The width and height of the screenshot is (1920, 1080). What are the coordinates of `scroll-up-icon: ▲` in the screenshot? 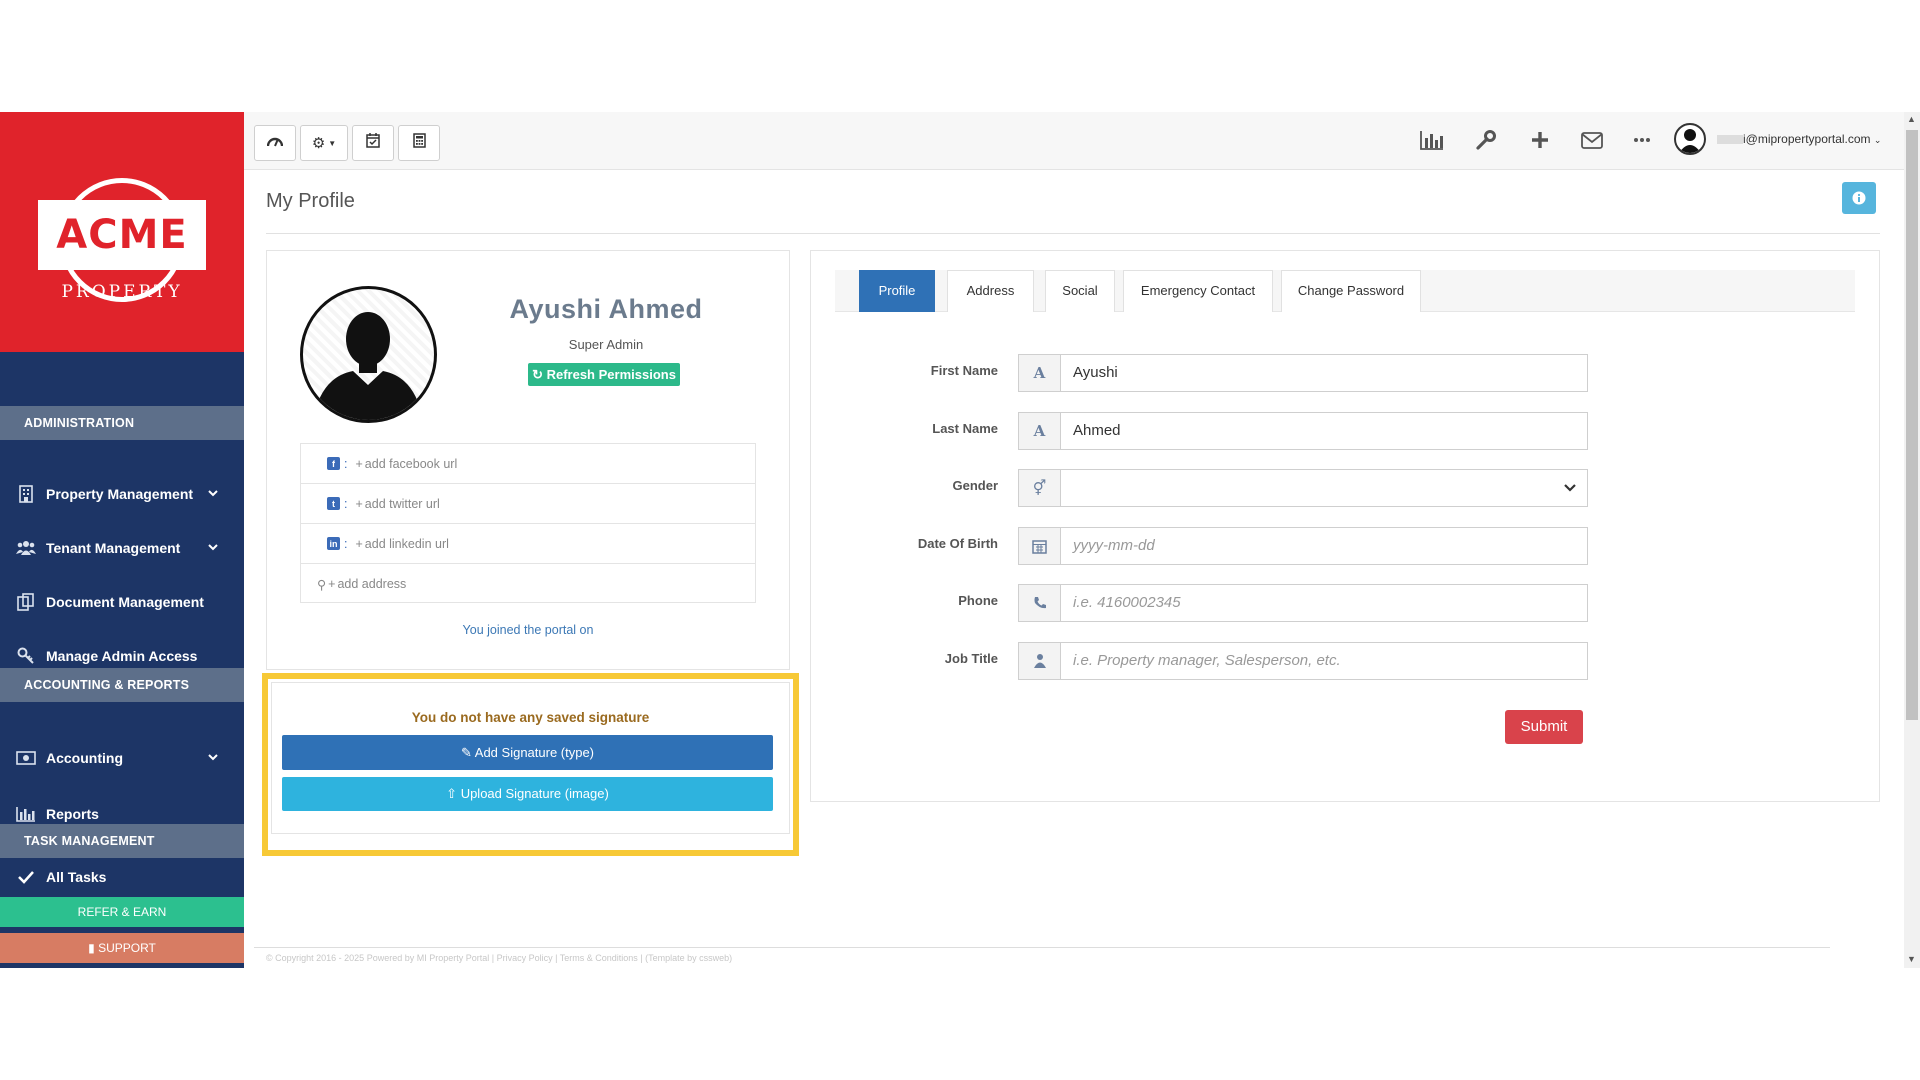 It's located at (1911, 119).